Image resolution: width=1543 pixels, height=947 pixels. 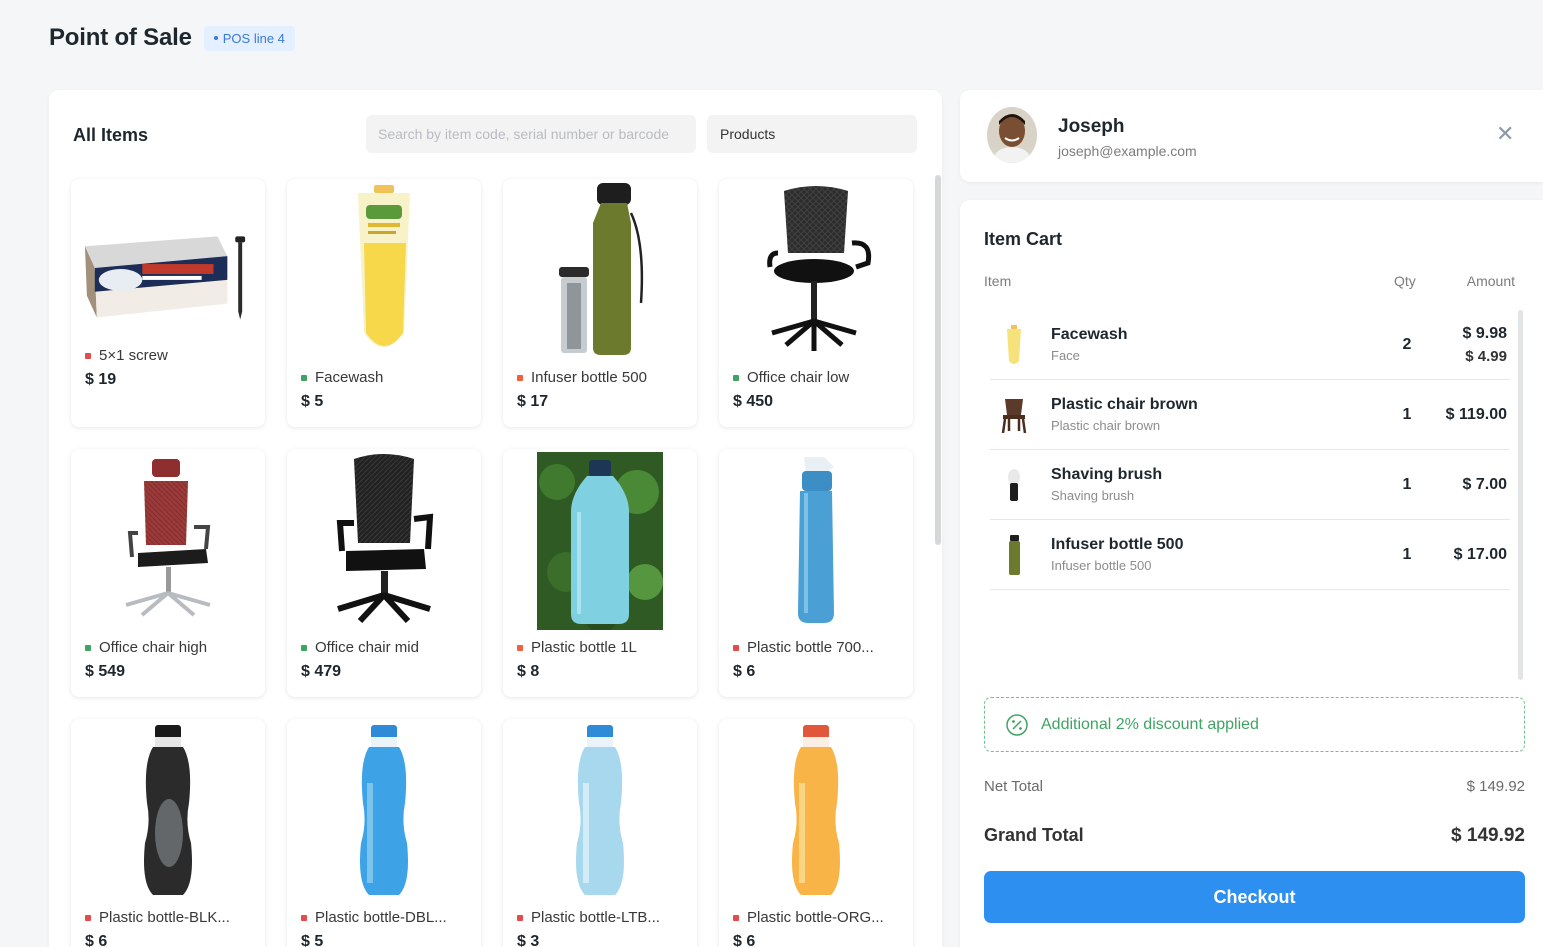 What do you see at coordinates (1013, 786) in the screenshot?
I see `net-total-label: Net Total` at bounding box center [1013, 786].